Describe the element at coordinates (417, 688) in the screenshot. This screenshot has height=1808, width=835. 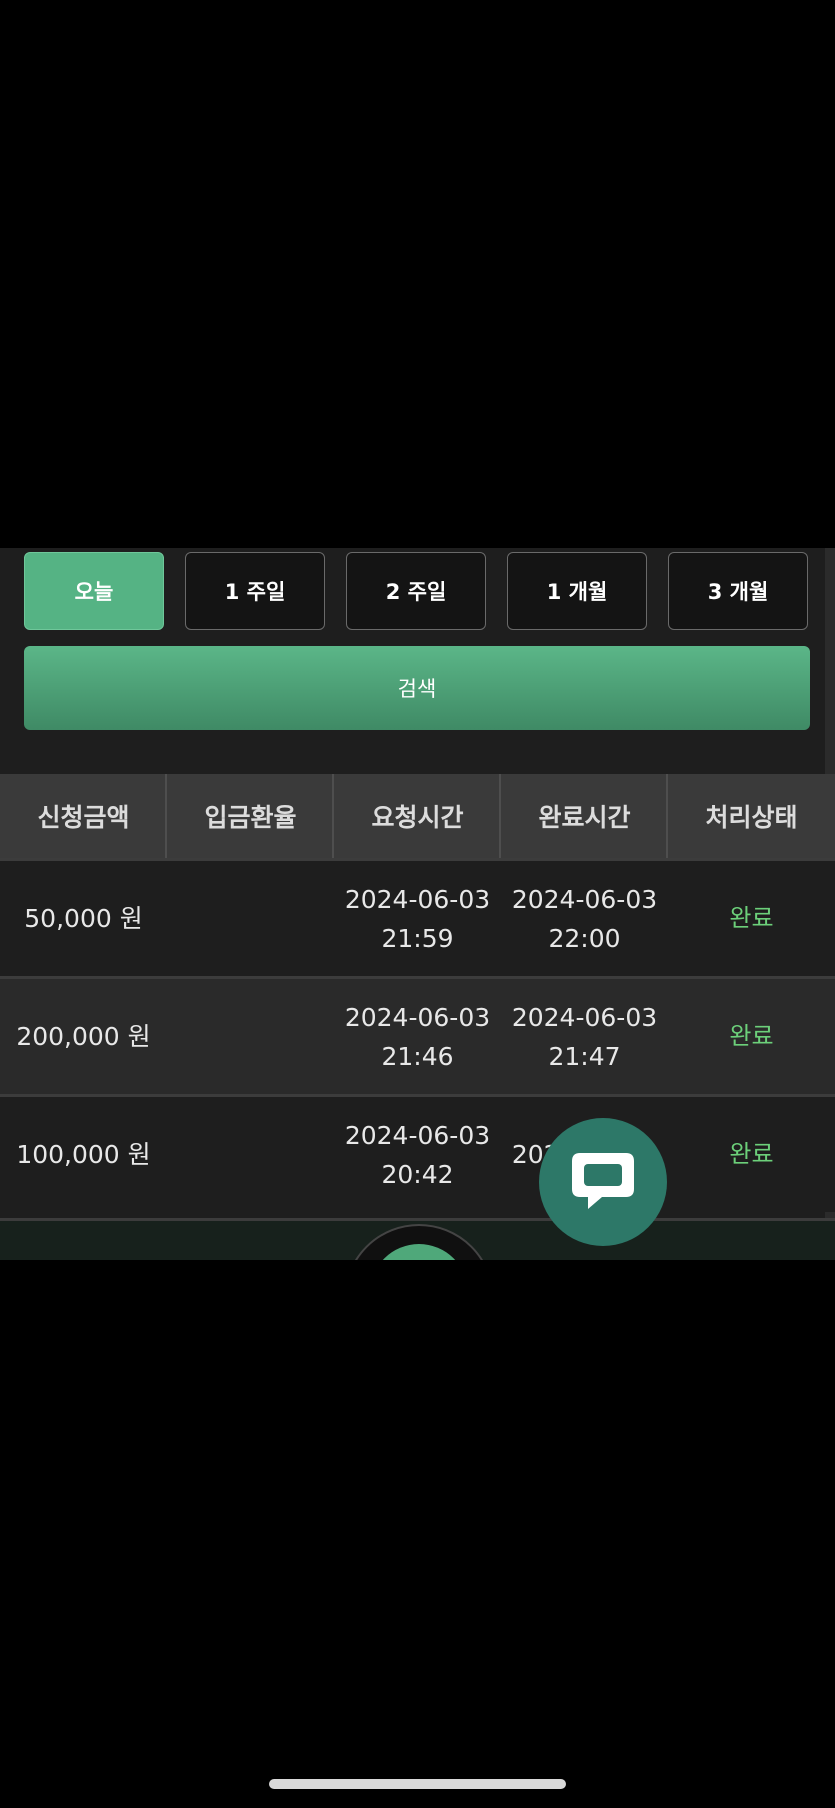
I see `search-button: 검색` at that location.